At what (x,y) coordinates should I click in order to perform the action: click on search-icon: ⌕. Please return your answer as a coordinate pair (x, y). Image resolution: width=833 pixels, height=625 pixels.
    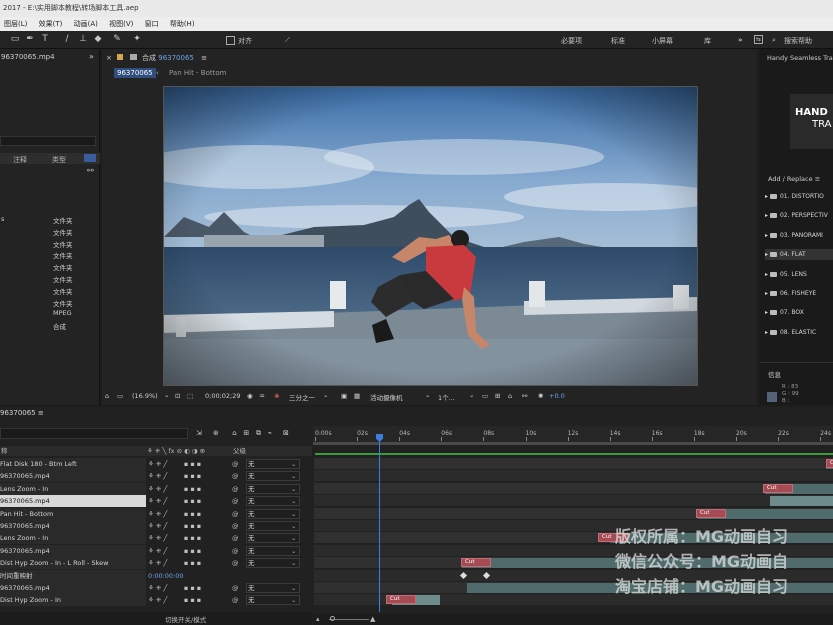
    Looking at the image, I should click on (774, 40).